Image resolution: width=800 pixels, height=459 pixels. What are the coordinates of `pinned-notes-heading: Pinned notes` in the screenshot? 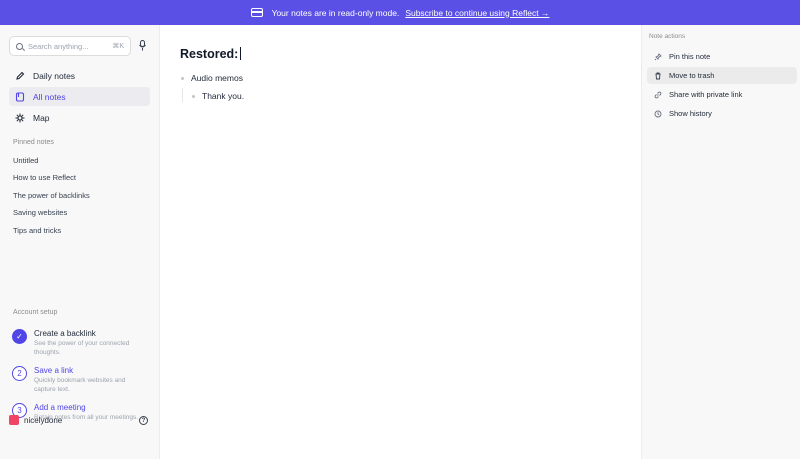 It's located at (33, 142).